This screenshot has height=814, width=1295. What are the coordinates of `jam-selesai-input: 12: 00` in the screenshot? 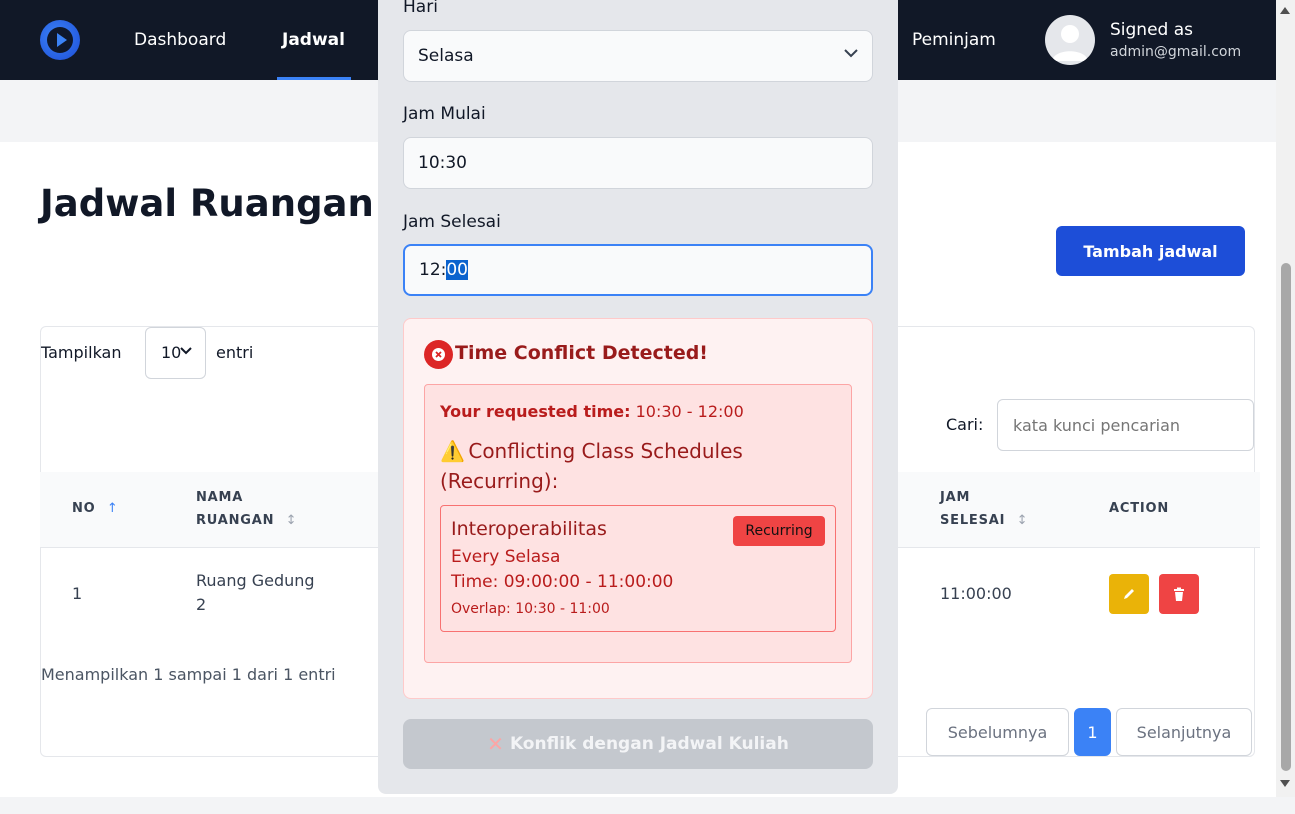 It's located at (638, 270).